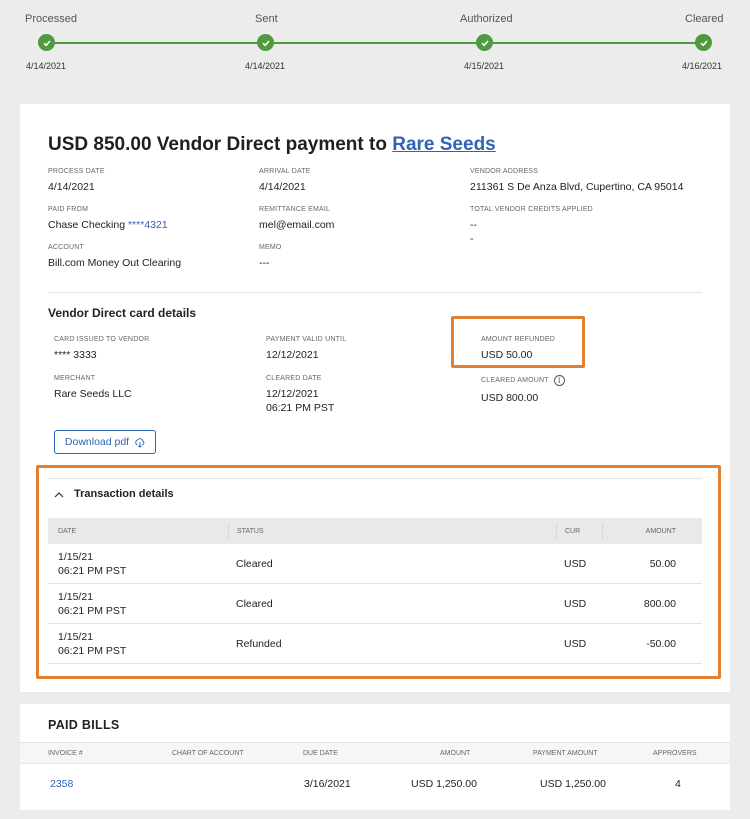  What do you see at coordinates (97, 442) in the screenshot?
I see `download-pdf-label: Download pdf` at bounding box center [97, 442].